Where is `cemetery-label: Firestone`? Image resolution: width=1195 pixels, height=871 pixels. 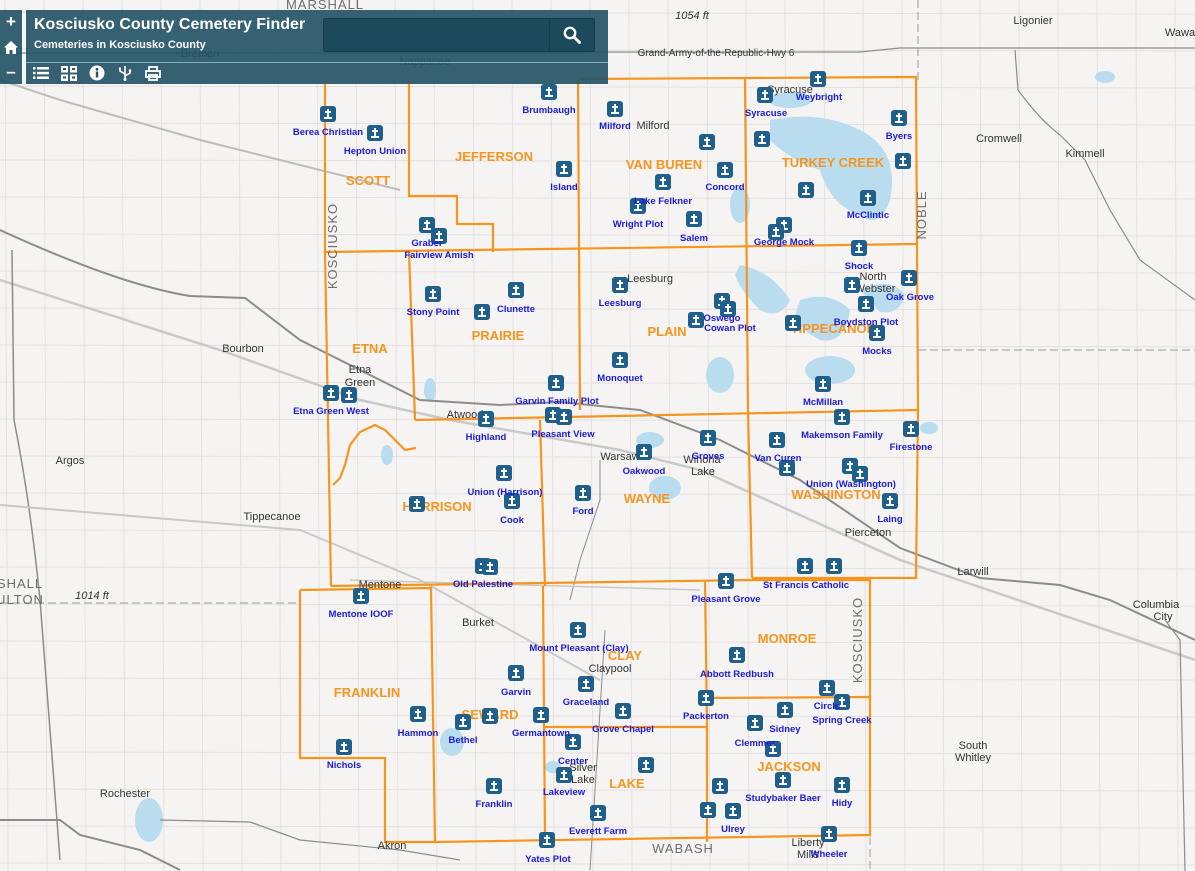 cemetery-label: Firestone is located at coordinates (911, 447).